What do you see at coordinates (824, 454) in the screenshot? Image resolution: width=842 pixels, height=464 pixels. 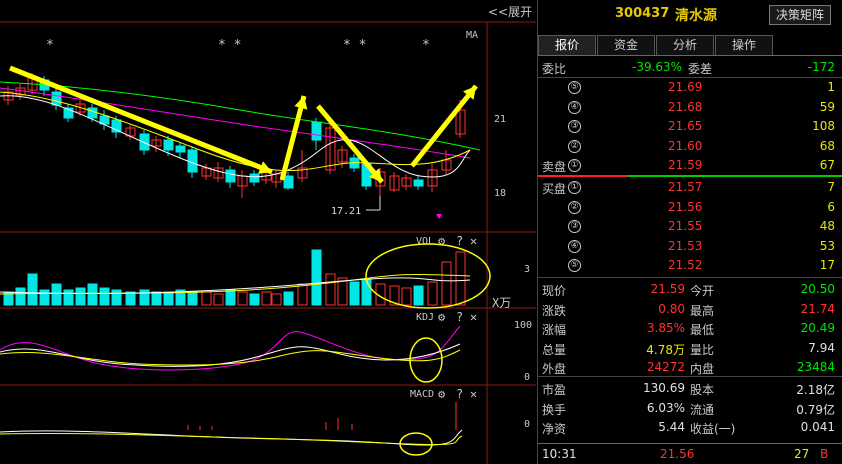 I see `tick-side: B` at bounding box center [824, 454].